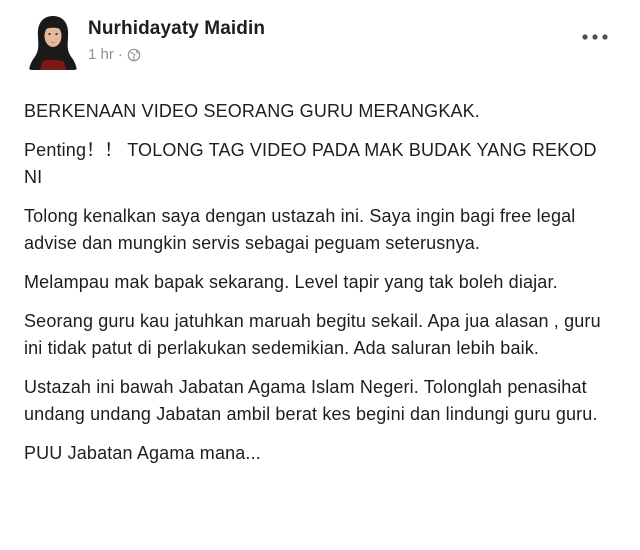 Image resolution: width=640 pixels, height=550 pixels. I want to click on post-timestamp: 1 hr, so click(101, 54).